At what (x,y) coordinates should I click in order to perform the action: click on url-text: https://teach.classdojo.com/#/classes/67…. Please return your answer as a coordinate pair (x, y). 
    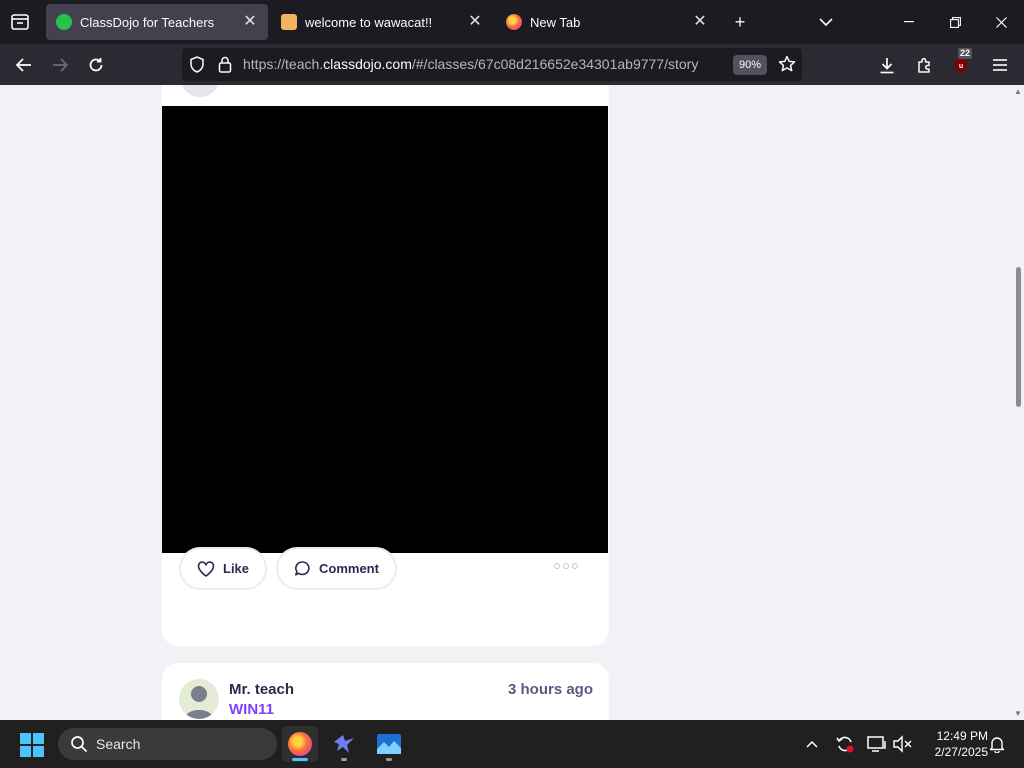
    Looking at the image, I should click on (470, 64).